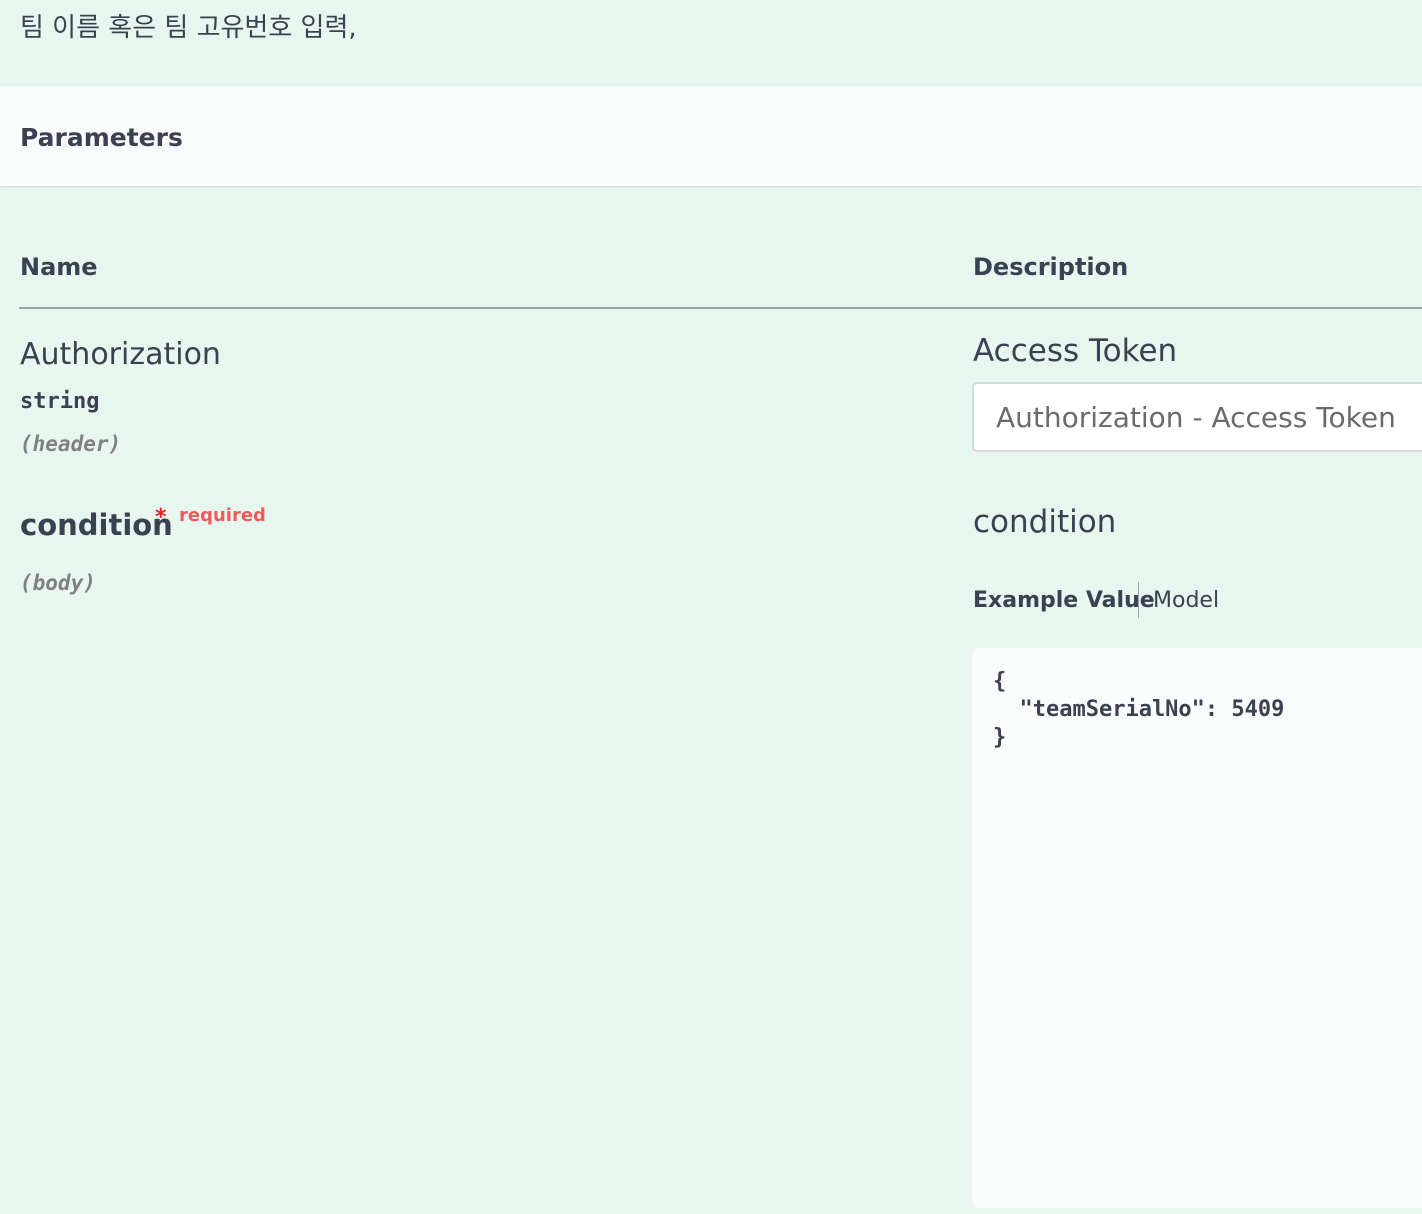 The height and width of the screenshot is (1214, 1422). Describe the element at coordinates (59, 267) in the screenshot. I see `column-header-name: Name` at that location.